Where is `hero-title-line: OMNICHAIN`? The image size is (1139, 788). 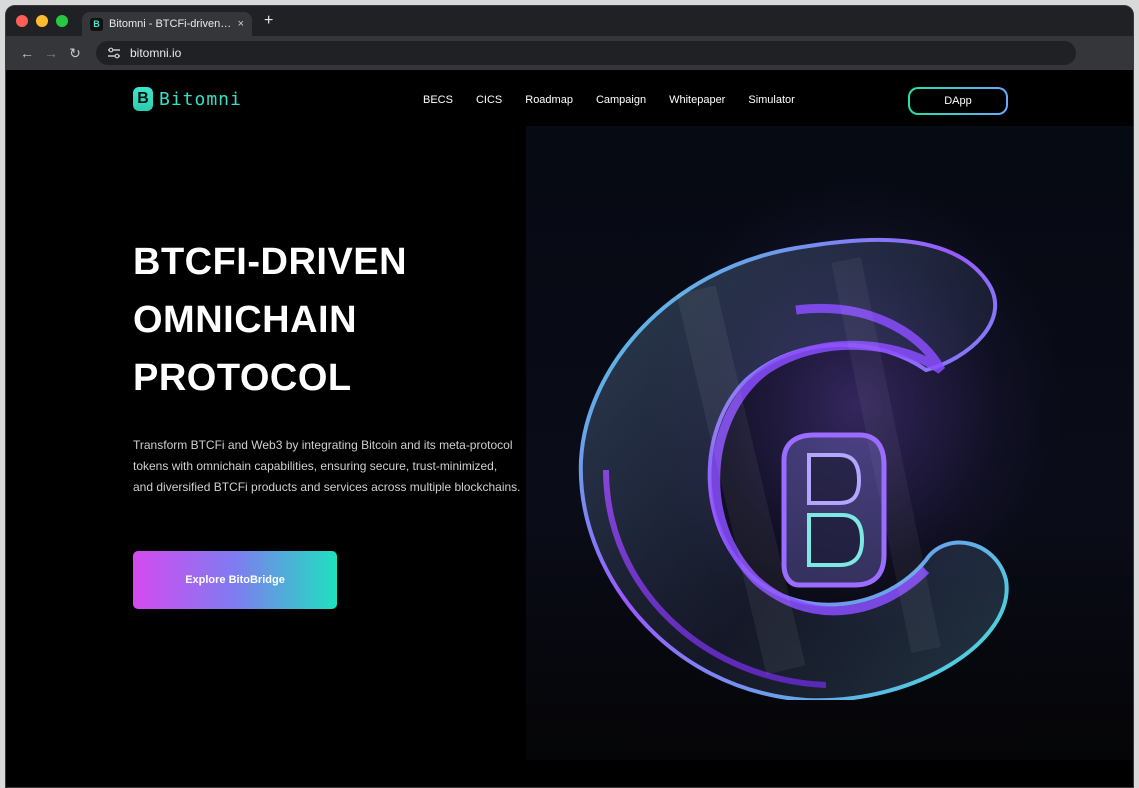
hero-title-line: OMNICHAIN is located at coordinates (245, 320).